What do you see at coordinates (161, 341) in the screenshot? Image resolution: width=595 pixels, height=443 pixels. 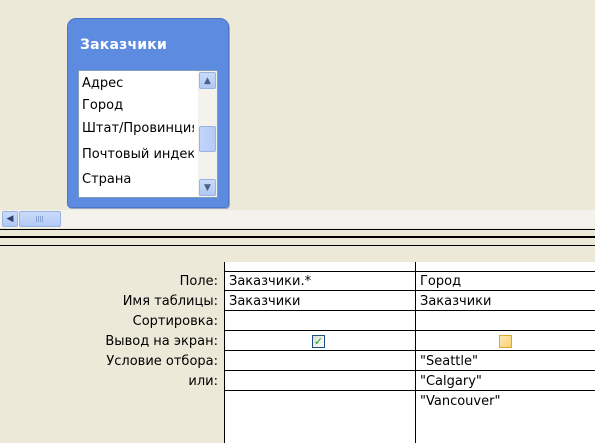 I see `row-label-show: Вывод на экран:` at bounding box center [161, 341].